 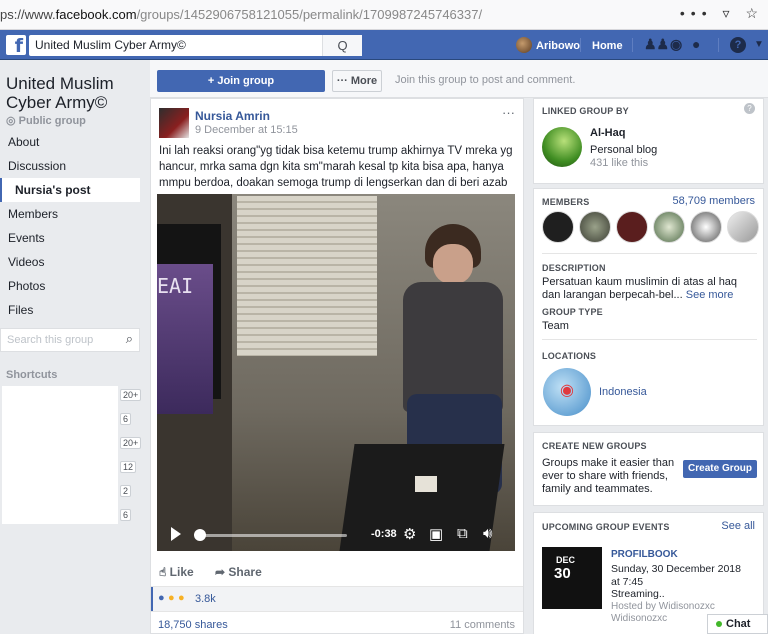 What do you see at coordinates (238, 572) in the screenshot?
I see `share-button: ➦︎ Share` at bounding box center [238, 572].